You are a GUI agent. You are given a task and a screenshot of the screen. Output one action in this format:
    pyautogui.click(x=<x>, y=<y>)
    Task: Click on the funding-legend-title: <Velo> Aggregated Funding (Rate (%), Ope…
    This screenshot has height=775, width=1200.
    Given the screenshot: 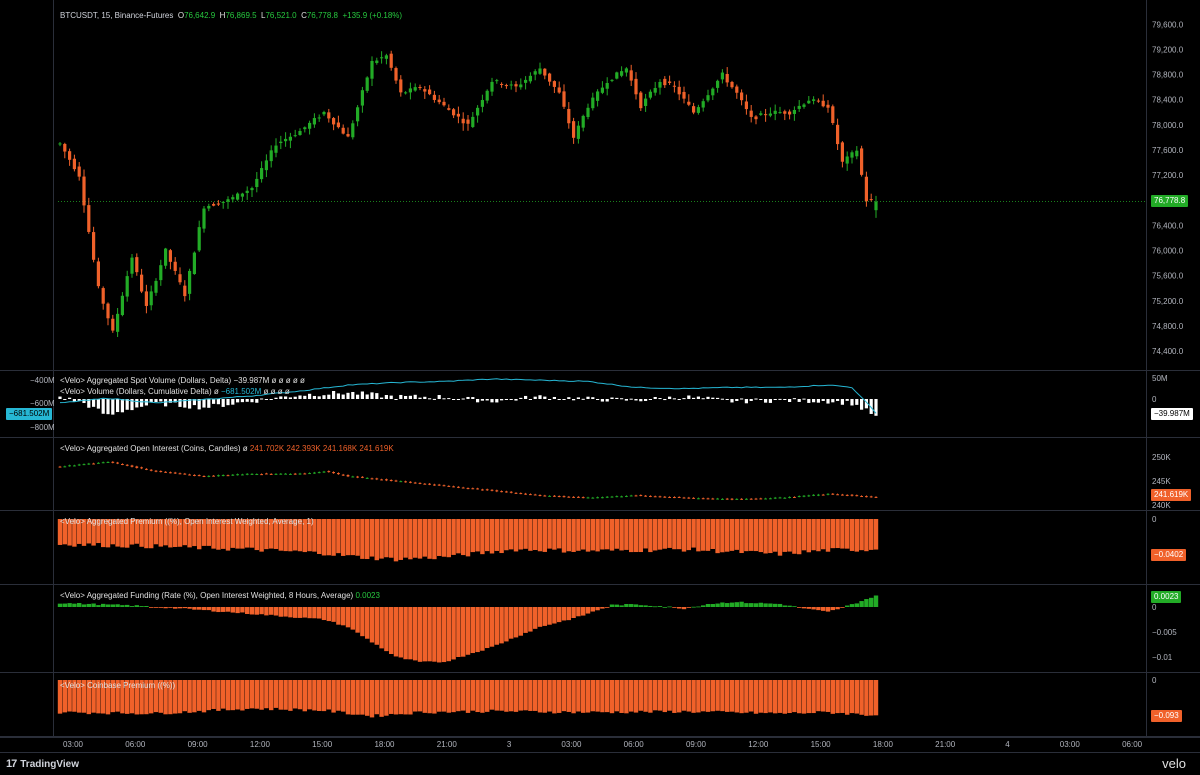 What is the action you would take?
    pyautogui.click(x=206, y=595)
    